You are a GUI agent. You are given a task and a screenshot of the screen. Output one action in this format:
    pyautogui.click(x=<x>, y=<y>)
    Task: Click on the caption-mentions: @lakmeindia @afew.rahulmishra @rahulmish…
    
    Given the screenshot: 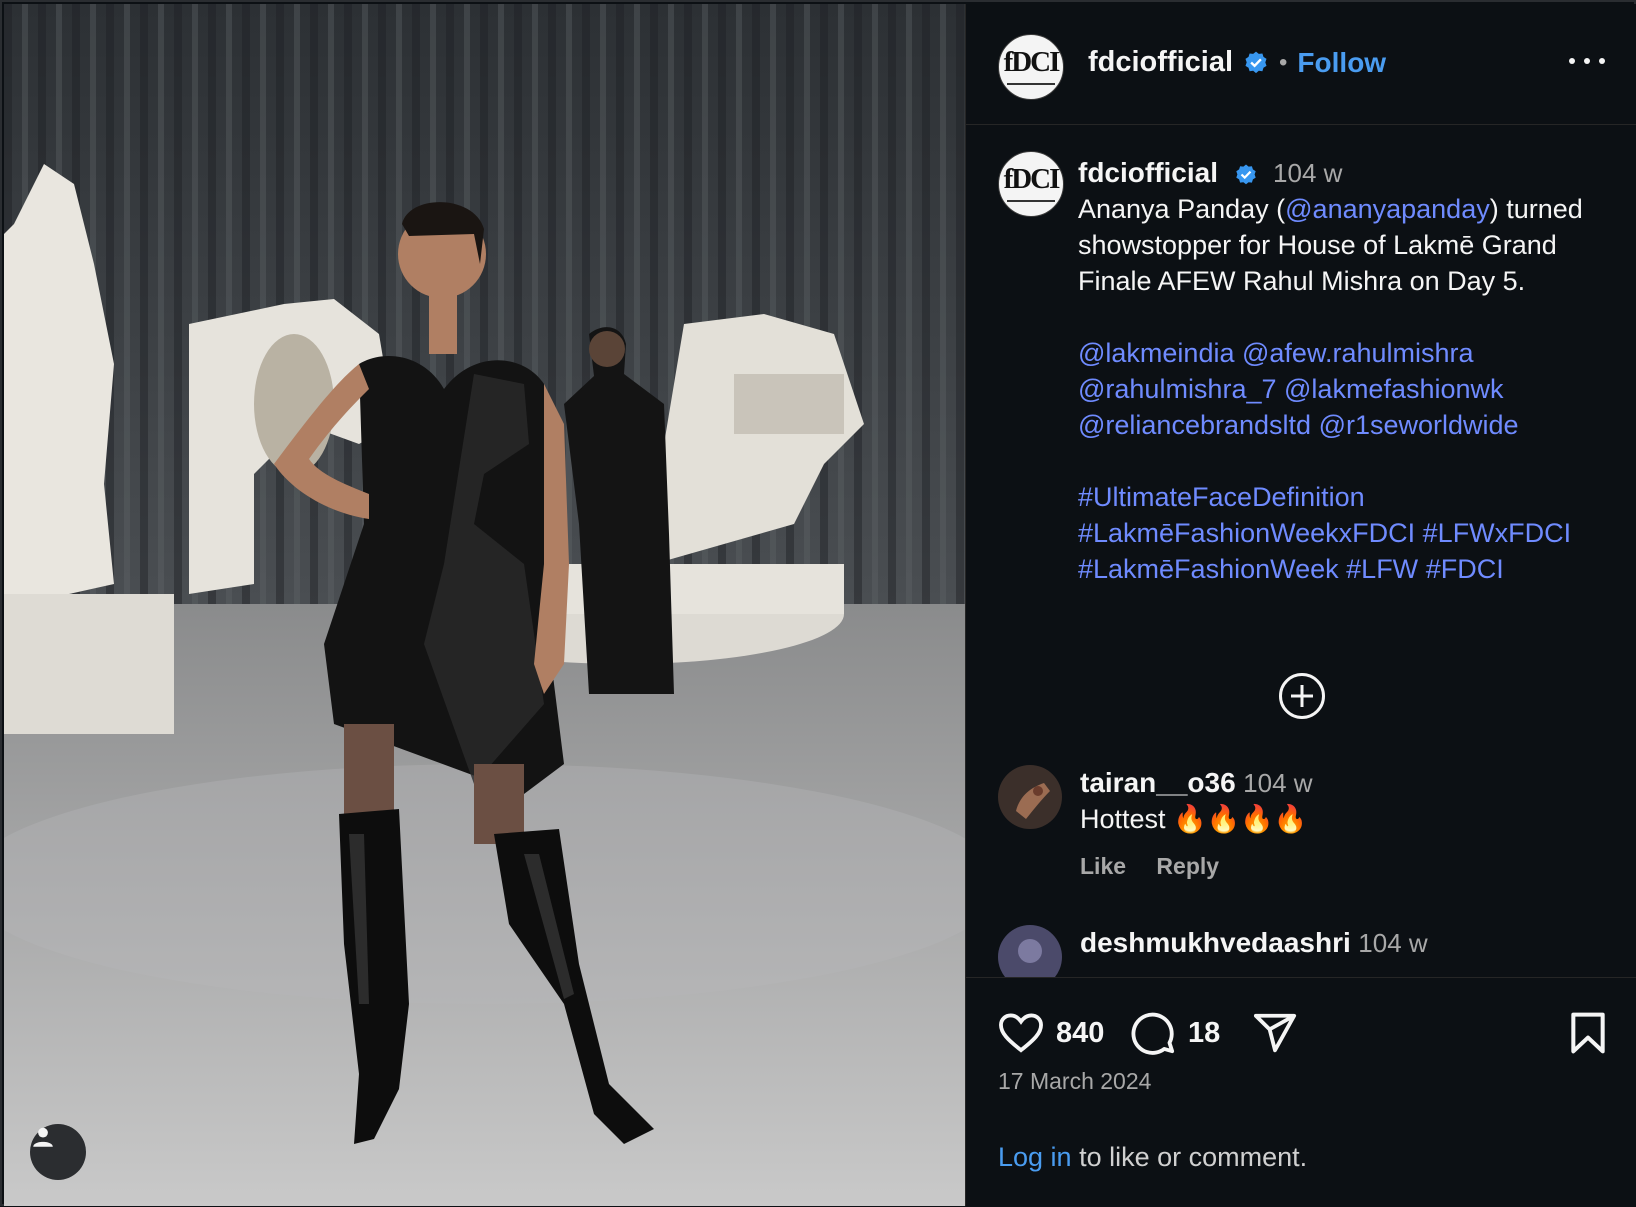 What is the action you would take?
    pyautogui.click(x=1338, y=389)
    